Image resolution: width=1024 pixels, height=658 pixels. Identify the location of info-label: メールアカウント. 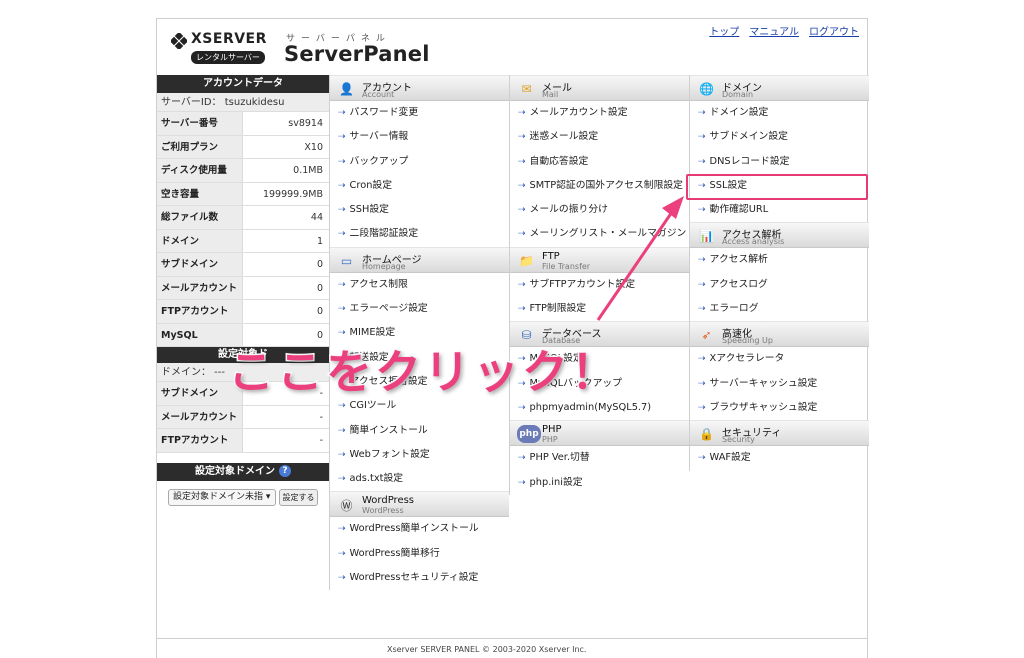
(200, 287).